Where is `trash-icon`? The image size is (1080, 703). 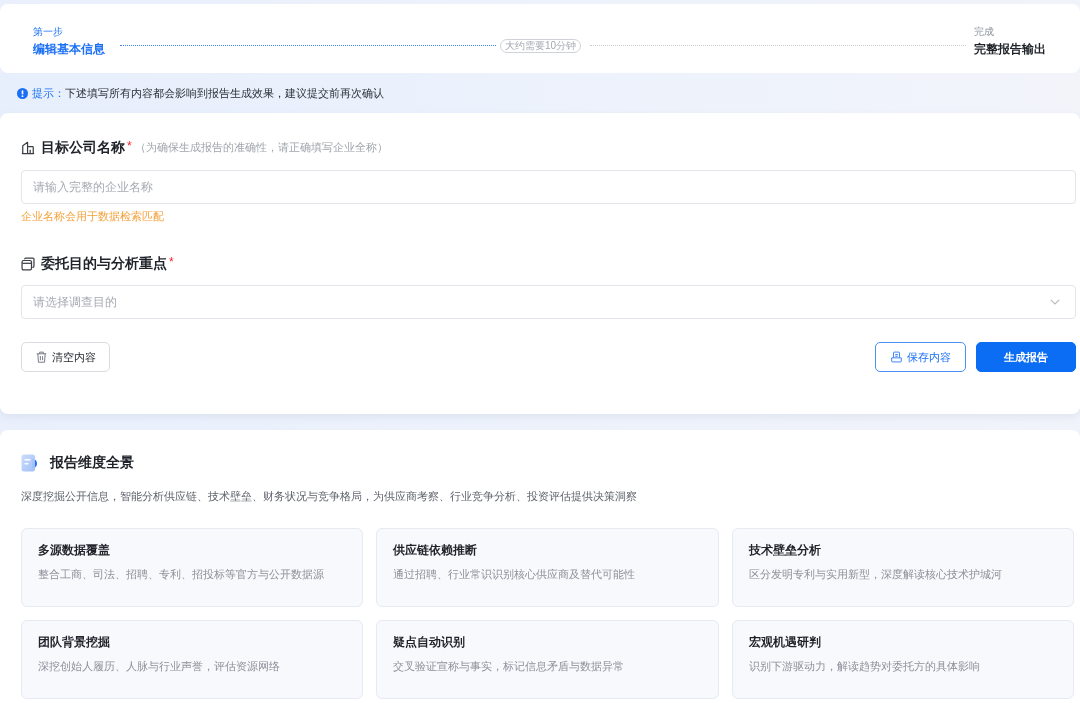
trash-icon is located at coordinates (41, 357).